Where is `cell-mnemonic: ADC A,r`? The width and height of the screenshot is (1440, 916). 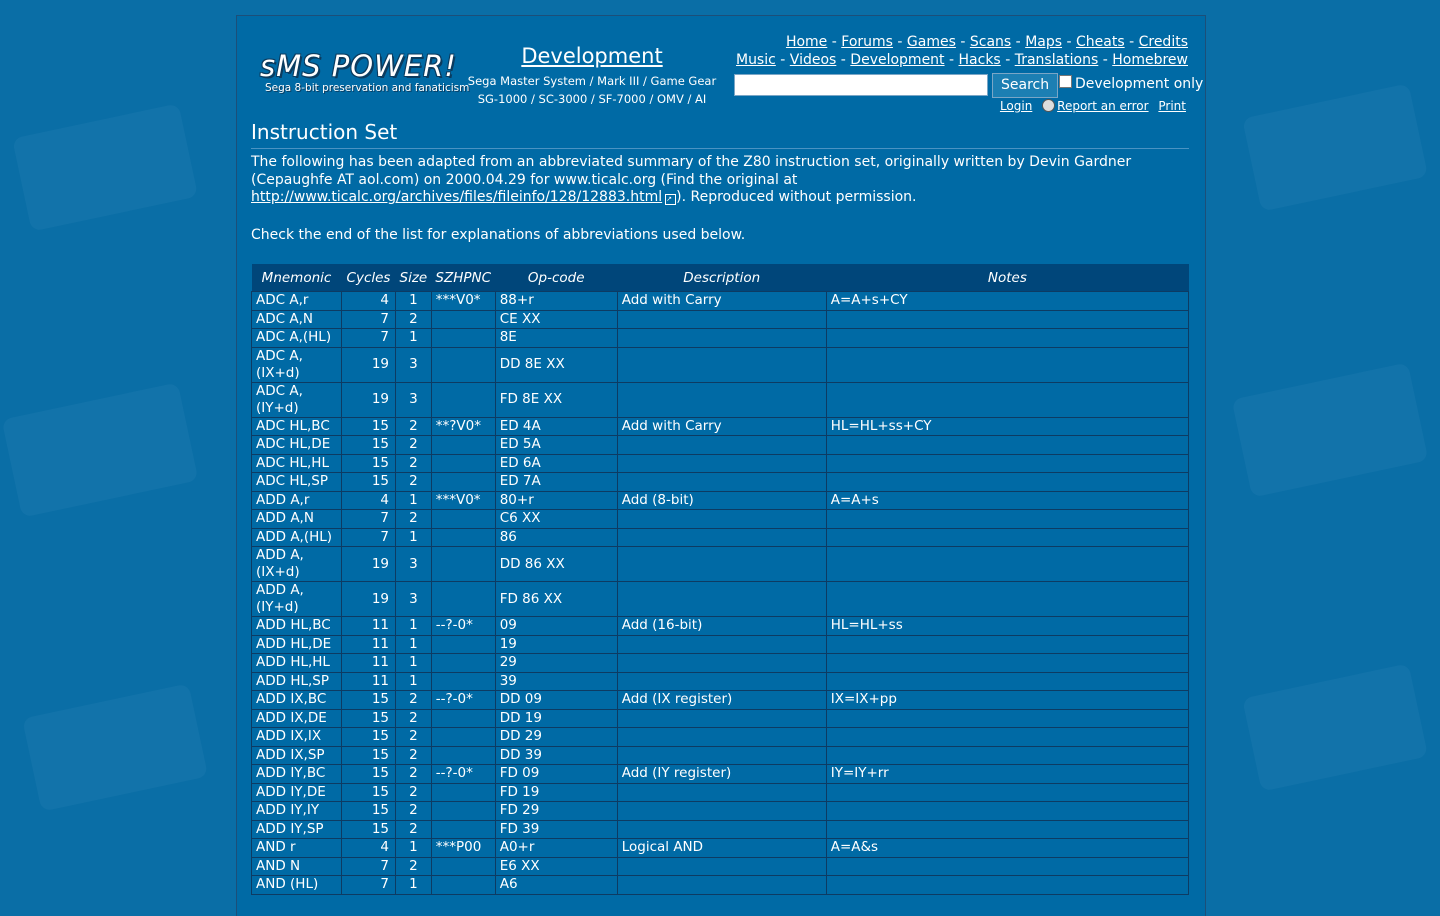 cell-mnemonic: ADC A,r is located at coordinates (296, 301).